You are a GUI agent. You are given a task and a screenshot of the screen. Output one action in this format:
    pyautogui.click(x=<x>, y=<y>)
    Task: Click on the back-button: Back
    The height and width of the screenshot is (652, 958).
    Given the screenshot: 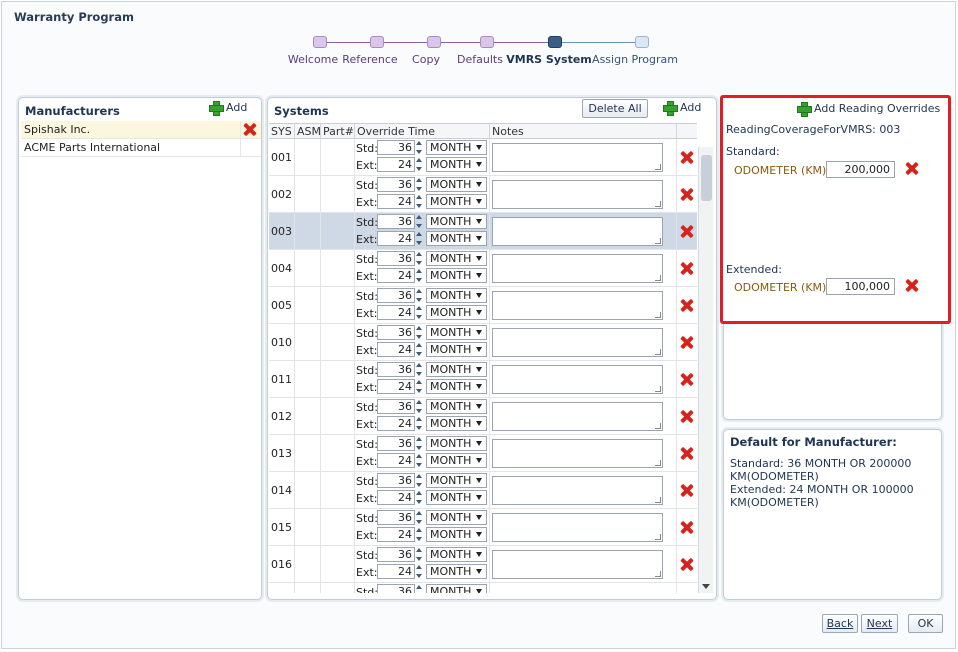 What is the action you would take?
    pyautogui.click(x=840, y=623)
    